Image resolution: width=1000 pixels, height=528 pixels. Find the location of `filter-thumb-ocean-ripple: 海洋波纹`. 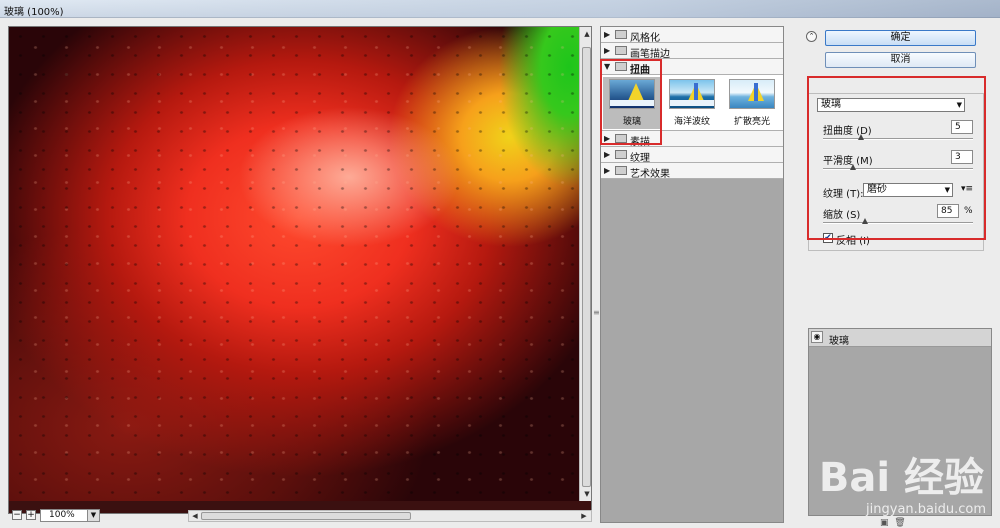

filter-thumb-ocean-ripple: 海洋波纹 is located at coordinates (692, 103).